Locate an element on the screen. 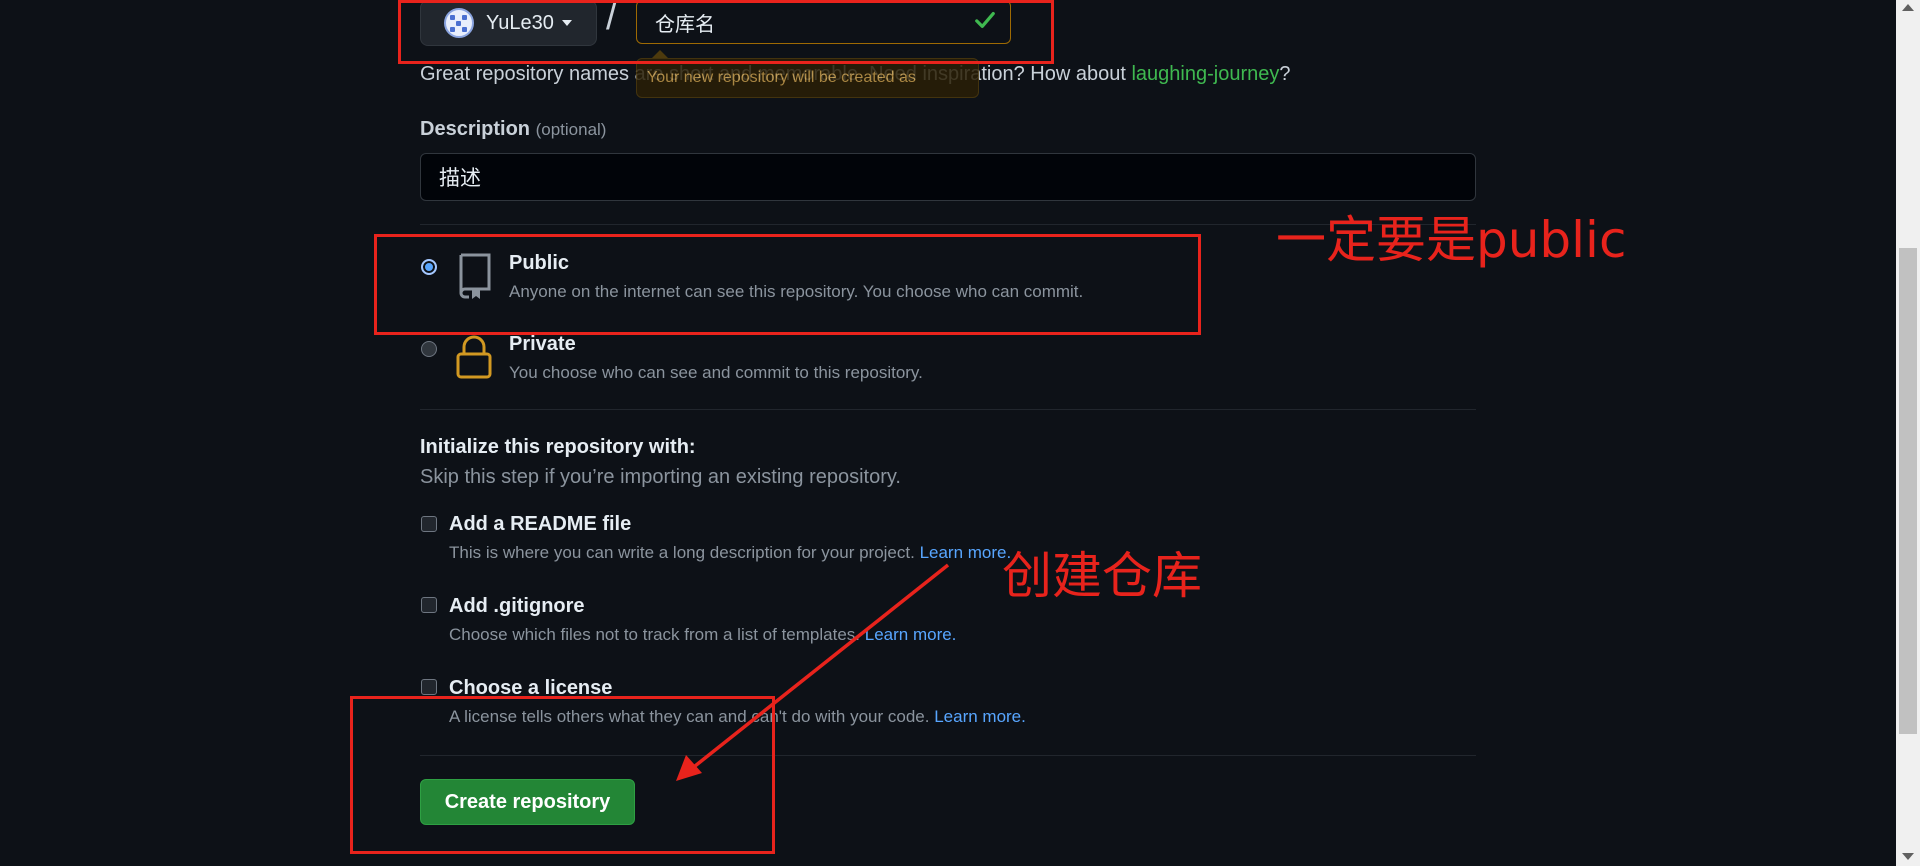 The image size is (1920, 866). scrollbar-thumb is located at coordinates (1908, 491).